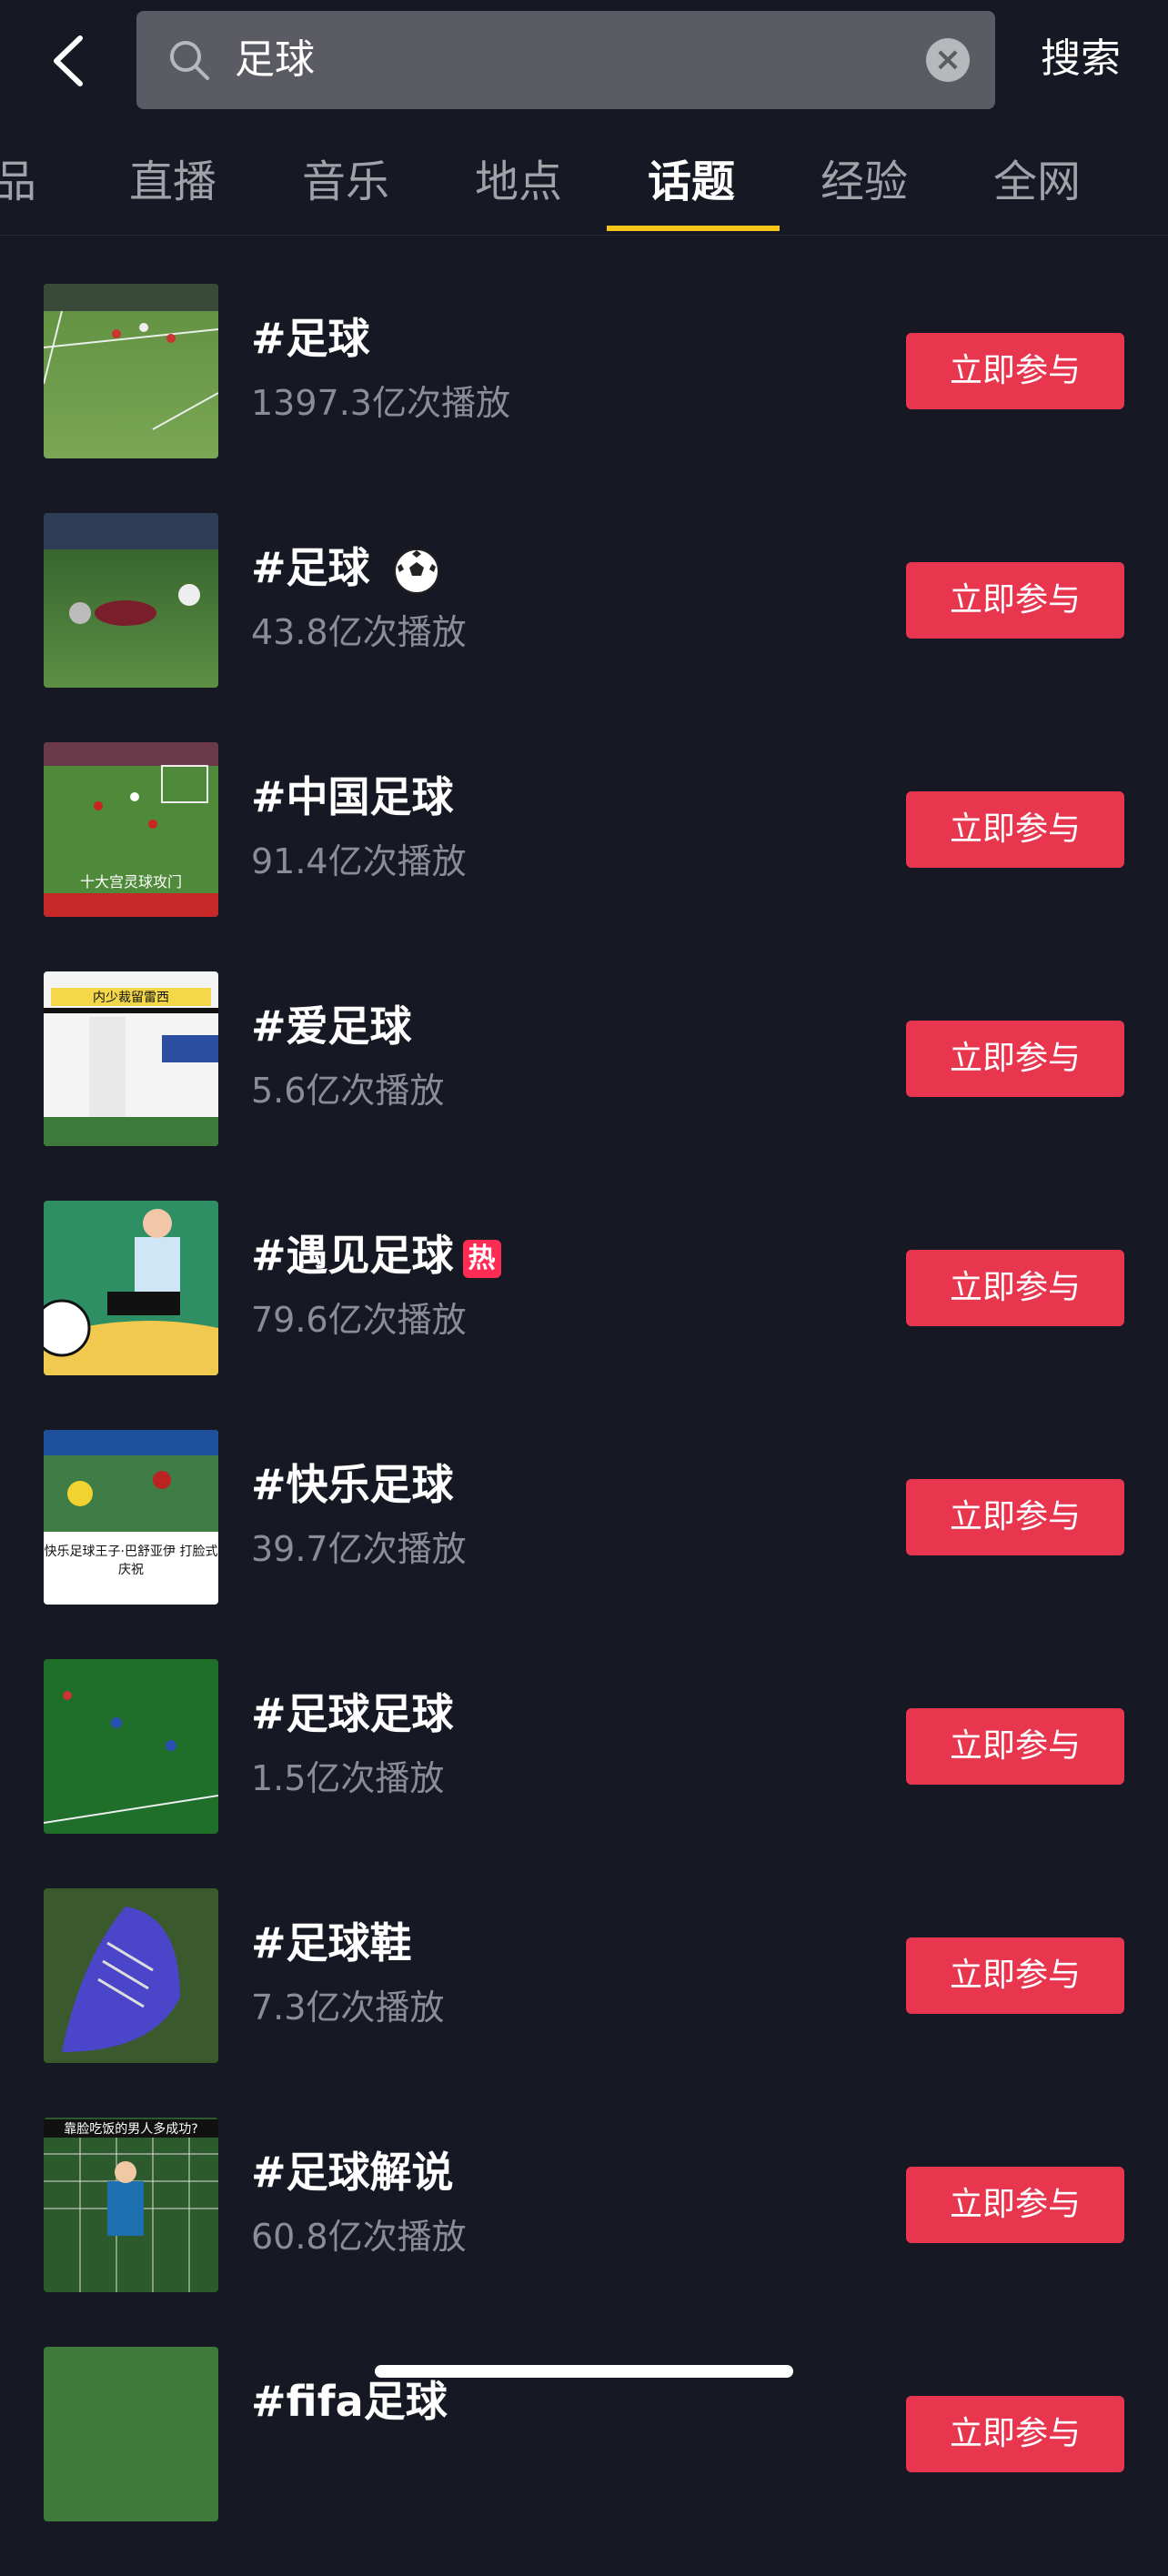 This screenshot has width=1168, height=2576. I want to click on top-bar: 足球 × 搜索, so click(584, 59).